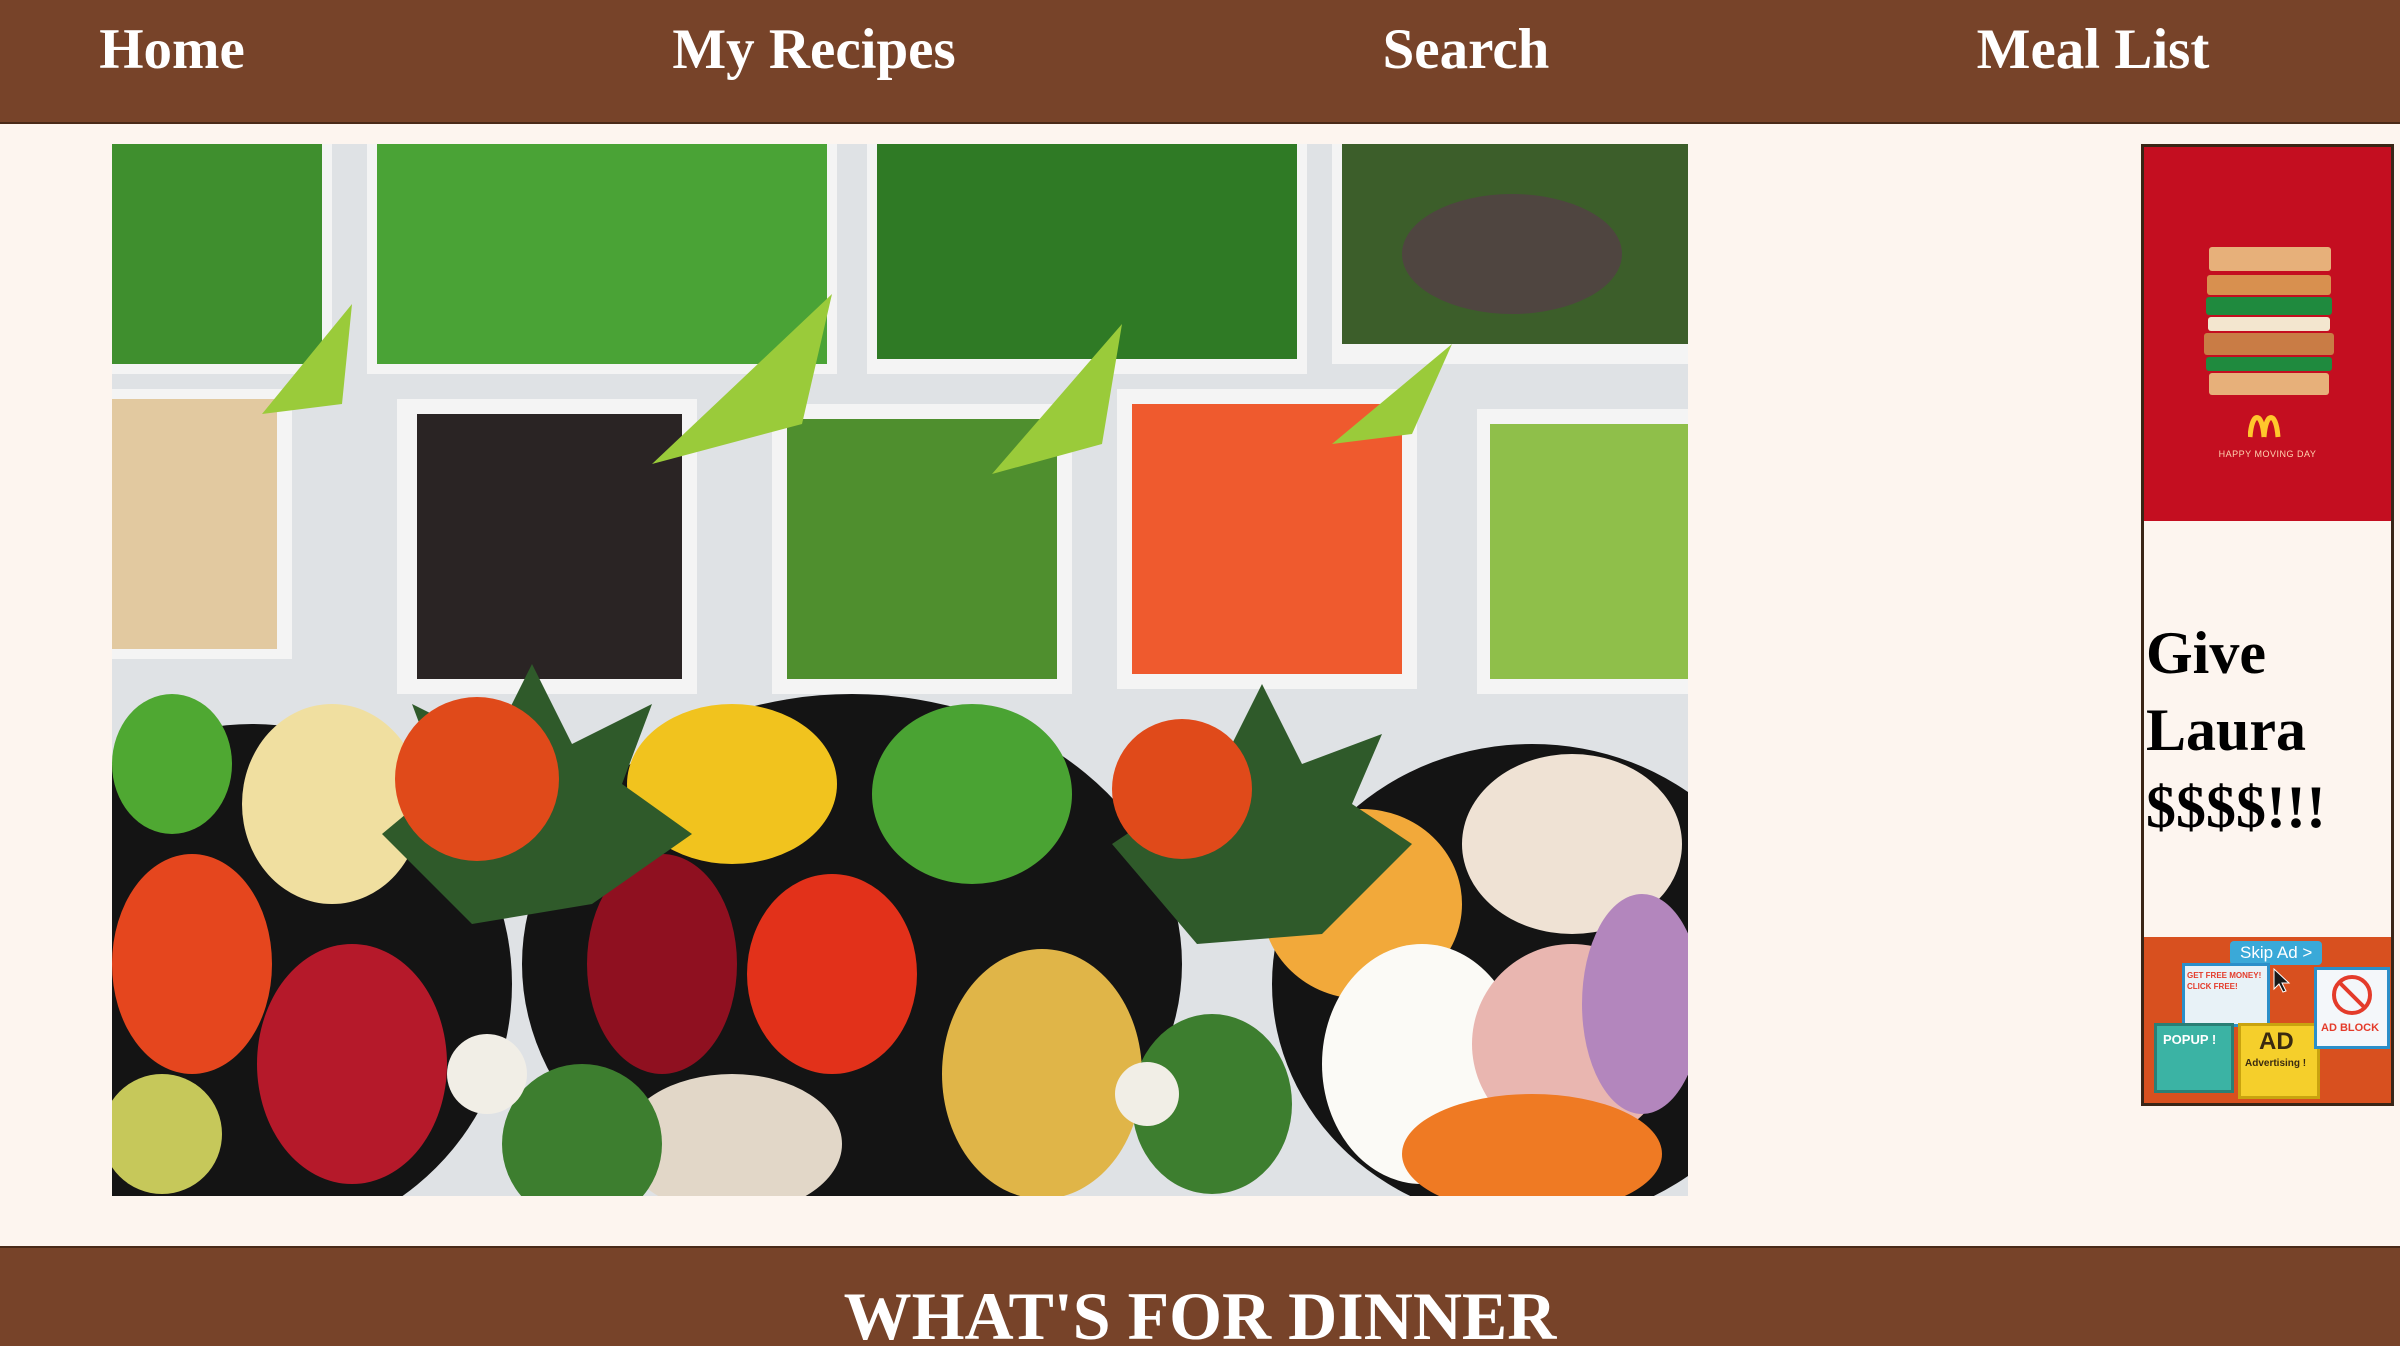 The image size is (2400, 1346). What do you see at coordinates (2224, 981) in the screenshot?
I see `free-money-label: GET FREE MONEY! CLICK FREE!` at bounding box center [2224, 981].